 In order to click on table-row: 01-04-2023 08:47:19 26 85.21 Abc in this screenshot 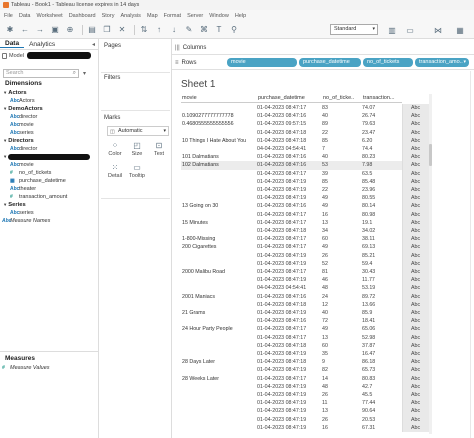, I will do `click(306, 255)`.